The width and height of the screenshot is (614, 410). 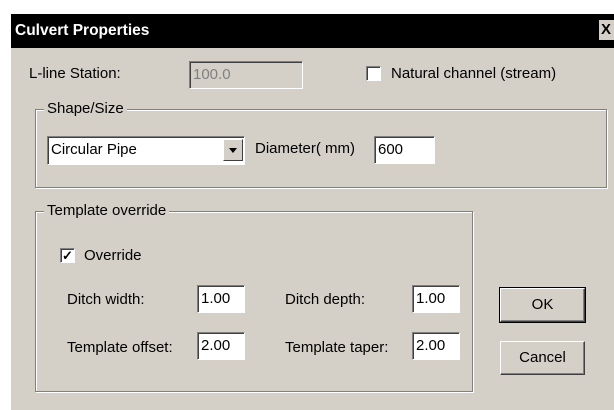 I want to click on ditch-width-field: 1.00, so click(x=221, y=299).